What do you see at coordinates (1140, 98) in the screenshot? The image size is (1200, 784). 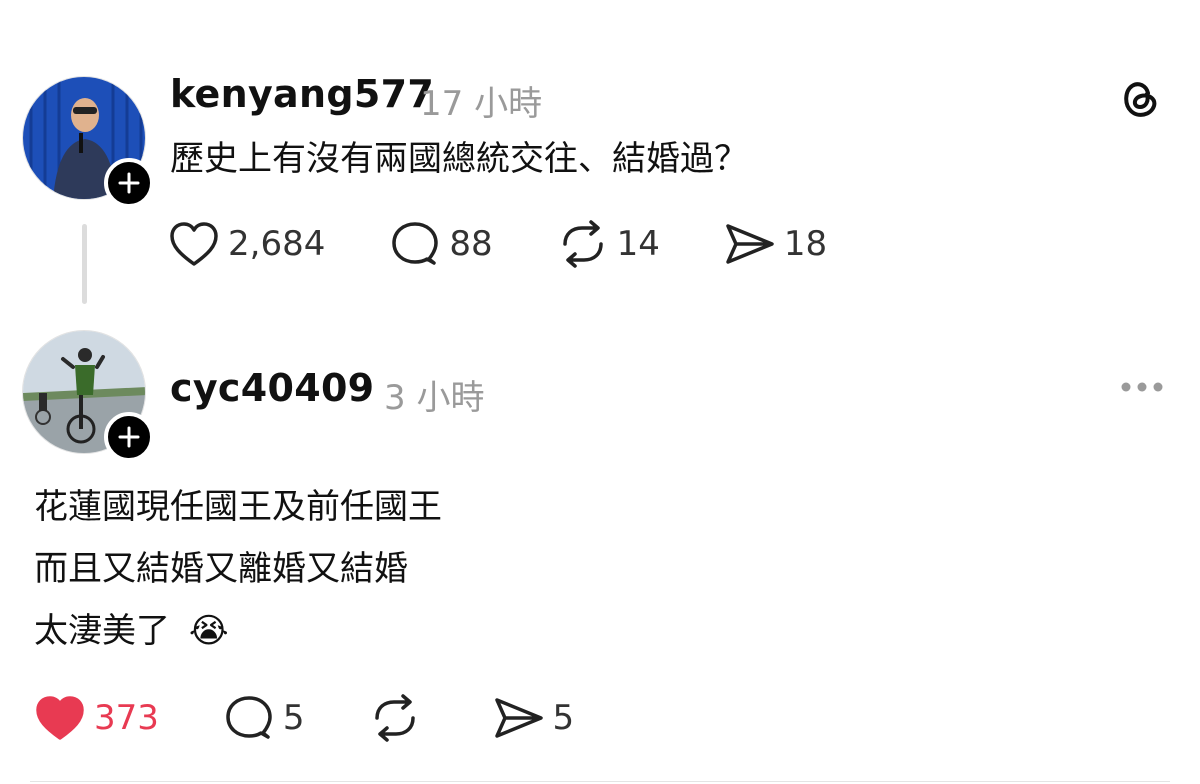 I see `threads-logo-icon` at bounding box center [1140, 98].